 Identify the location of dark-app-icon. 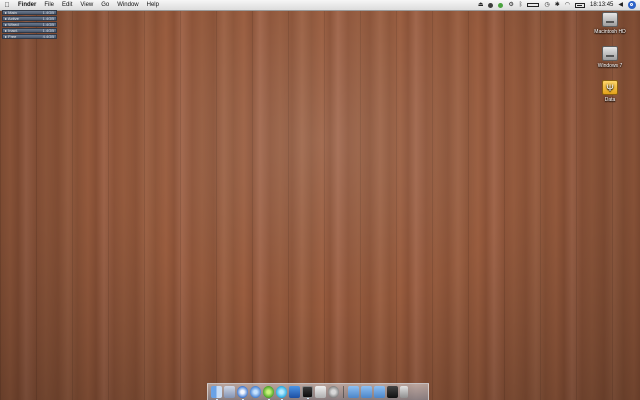
(392, 392).